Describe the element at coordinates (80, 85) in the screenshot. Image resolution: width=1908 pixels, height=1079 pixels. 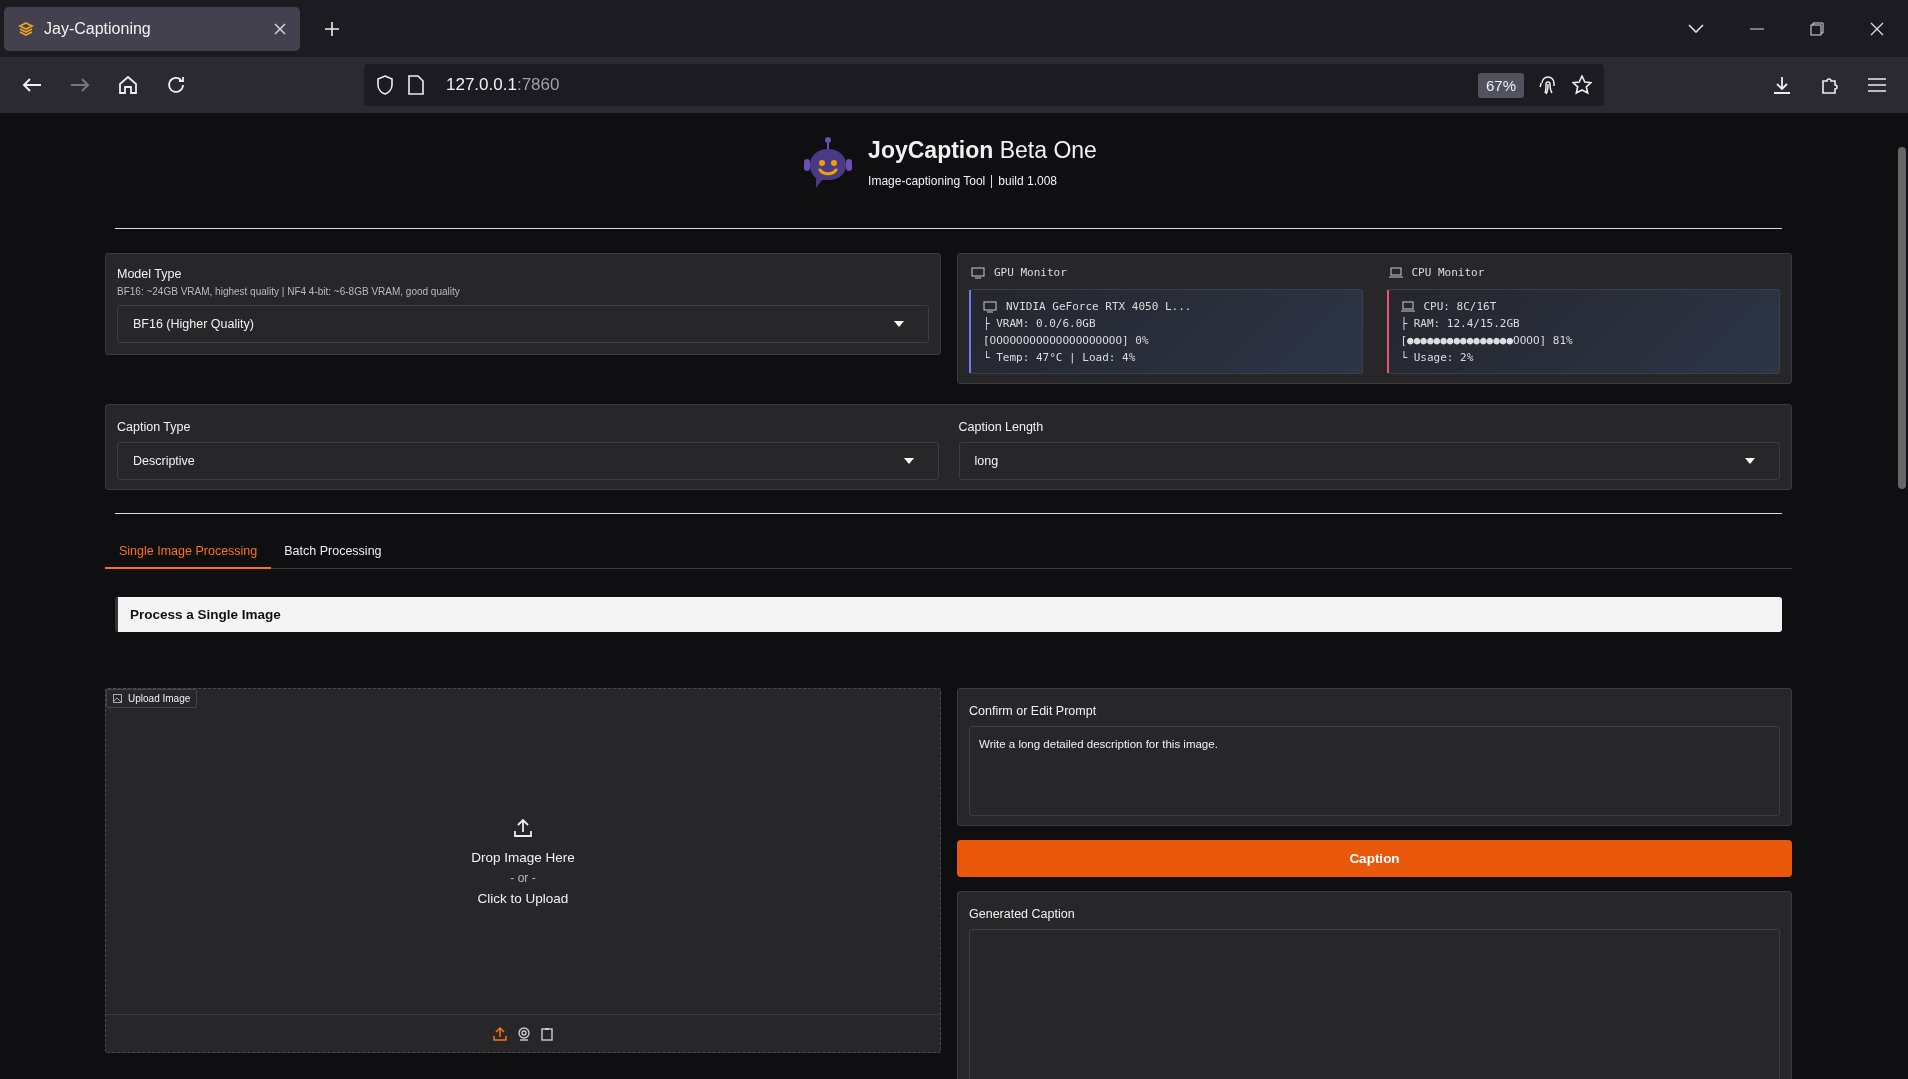
I see `forward-icon` at that location.